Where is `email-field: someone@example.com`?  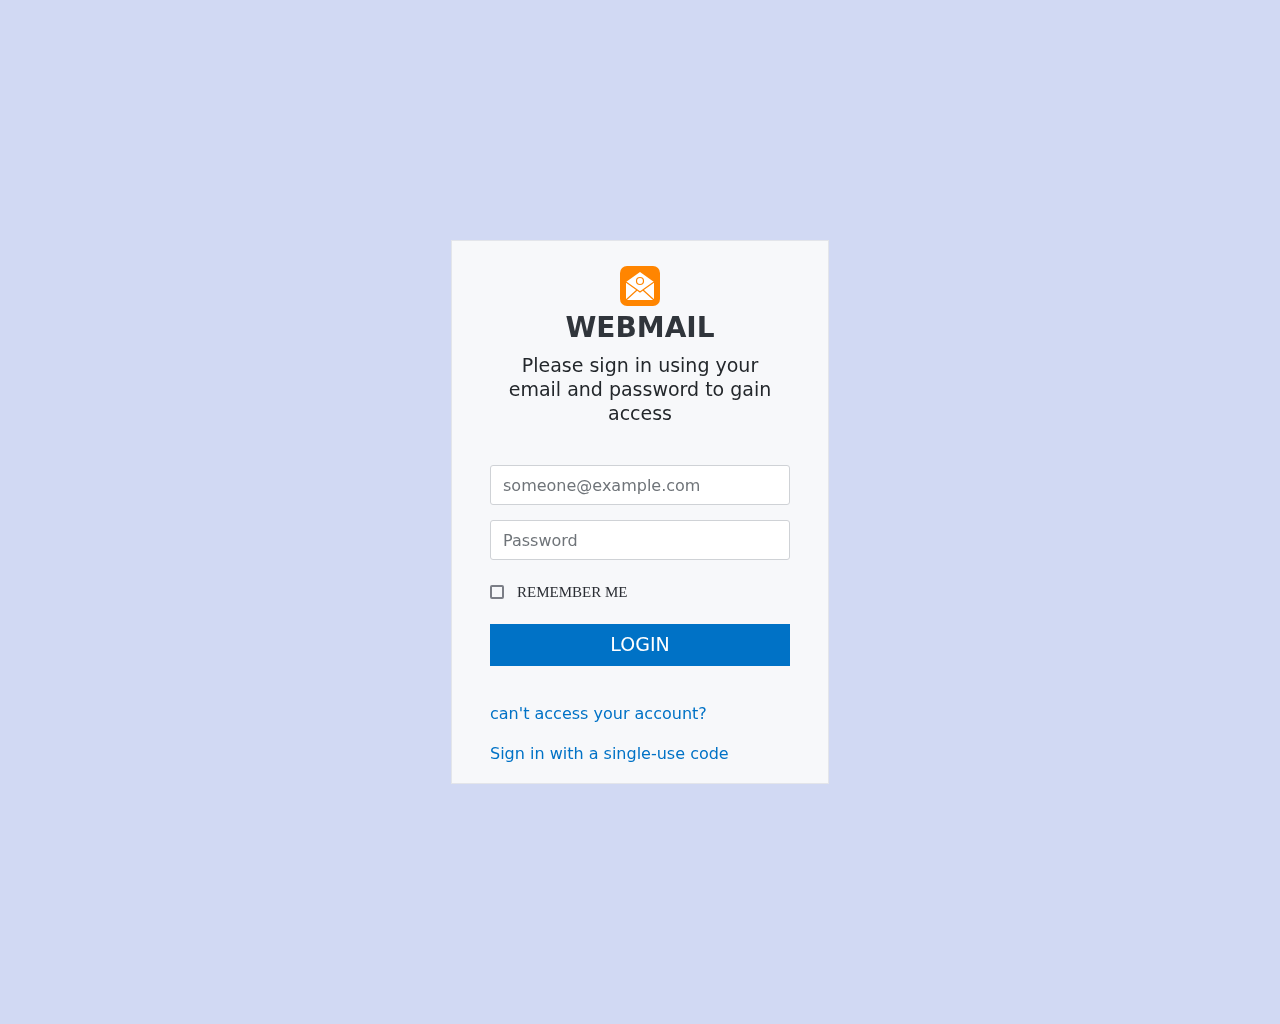 email-field: someone@example.com is located at coordinates (640, 485).